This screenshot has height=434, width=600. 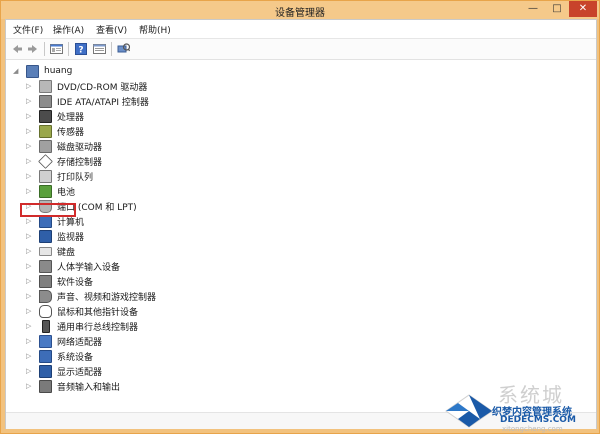 What do you see at coordinates (17, 71) in the screenshot?
I see `collapse-icon: ◢` at bounding box center [17, 71].